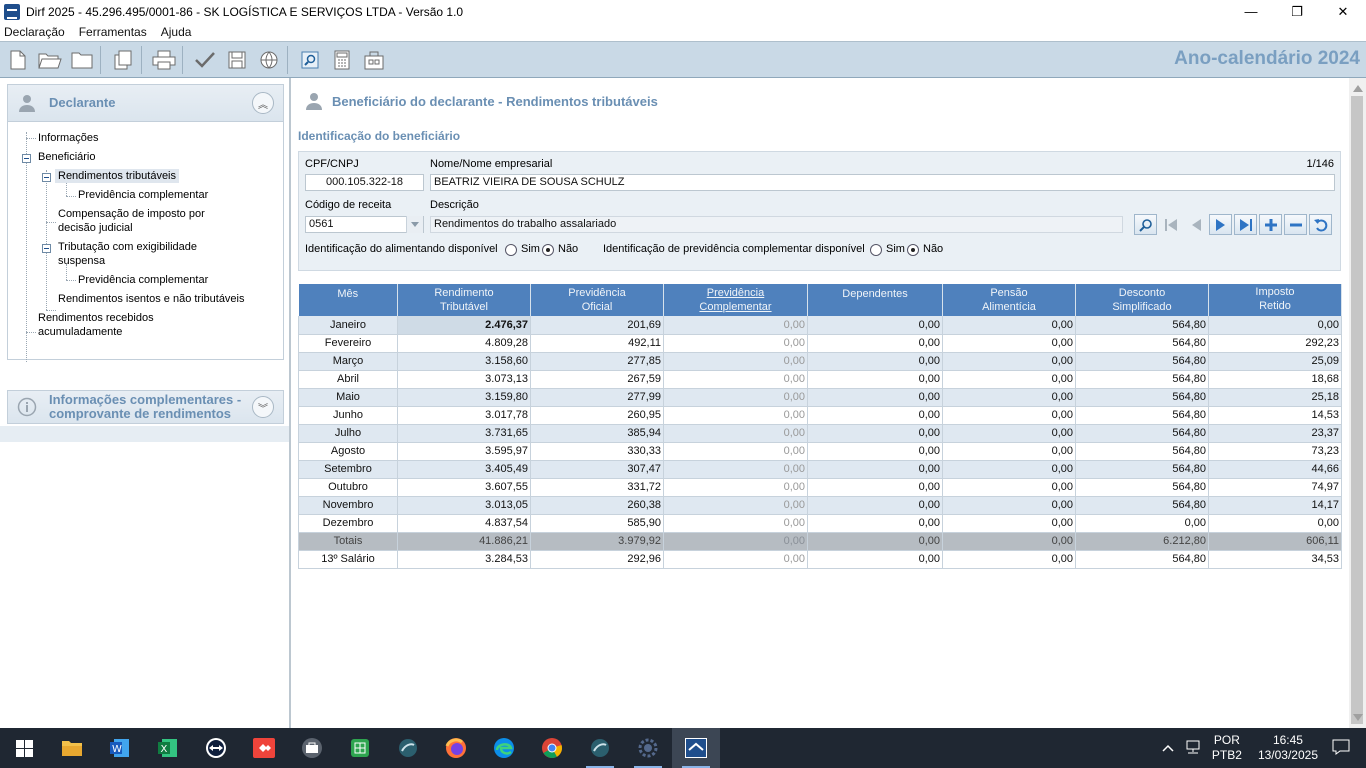 The height and width of the screenshot is (768, 1366). I want to click on search-button, so click(310, 60).